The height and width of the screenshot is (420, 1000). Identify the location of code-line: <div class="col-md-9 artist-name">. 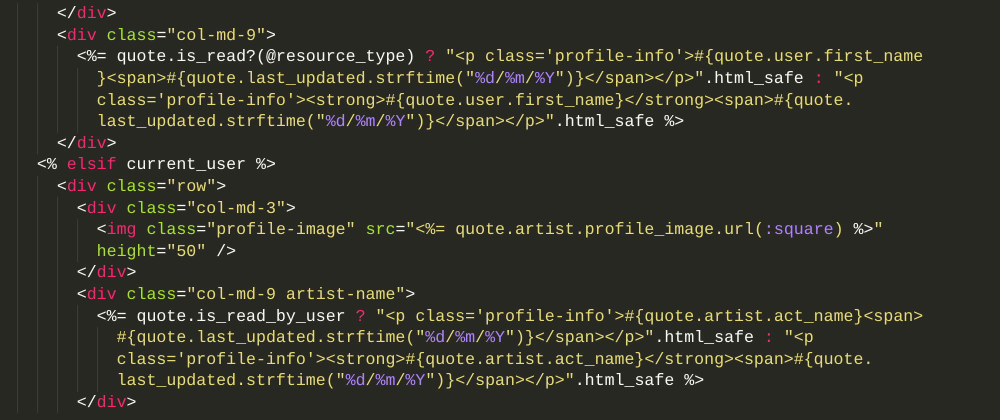
(246, 294).